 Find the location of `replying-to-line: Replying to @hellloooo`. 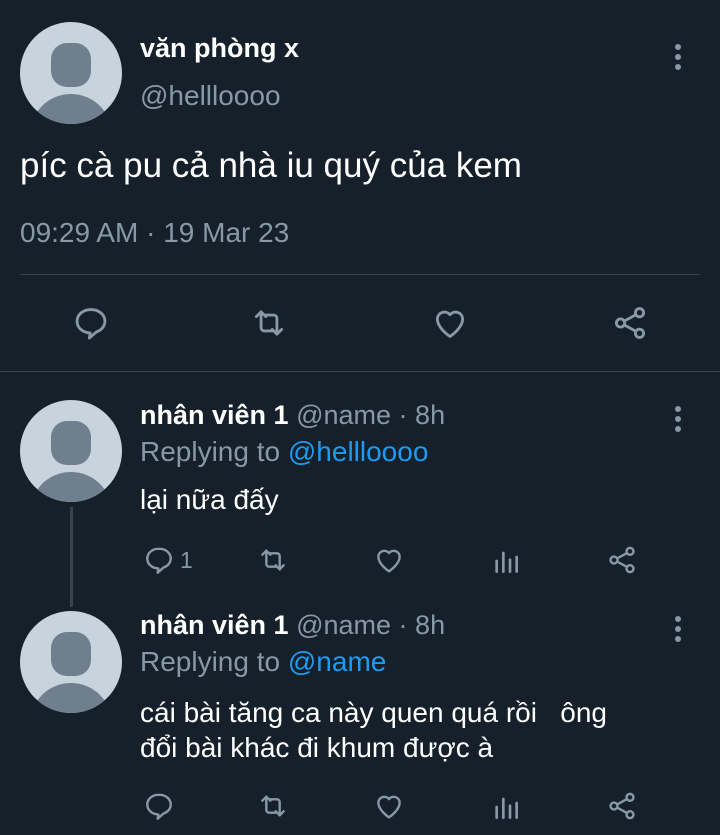

replying-to-line: Replying to @hellloooo is located at coordinates (284, 452).